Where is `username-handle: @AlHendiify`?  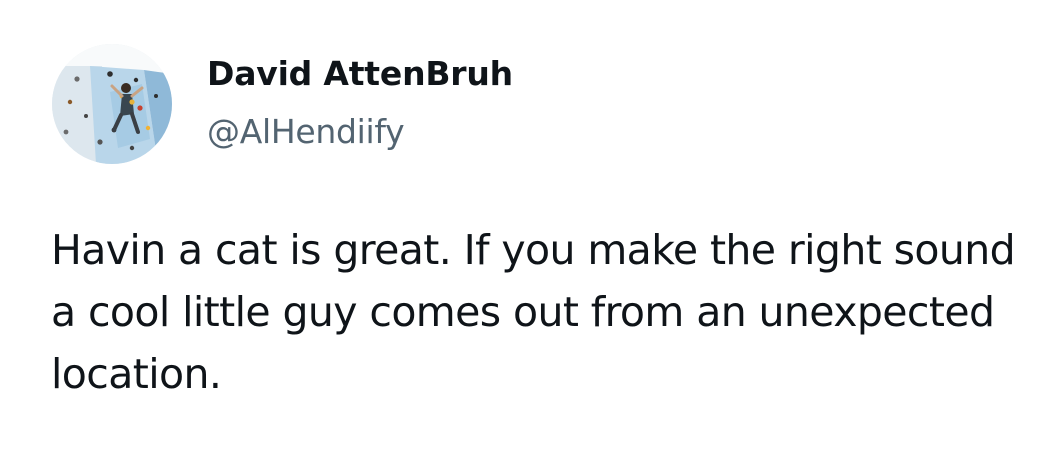
username-handle: @AlHendiify is located at coordinates (306, 132).